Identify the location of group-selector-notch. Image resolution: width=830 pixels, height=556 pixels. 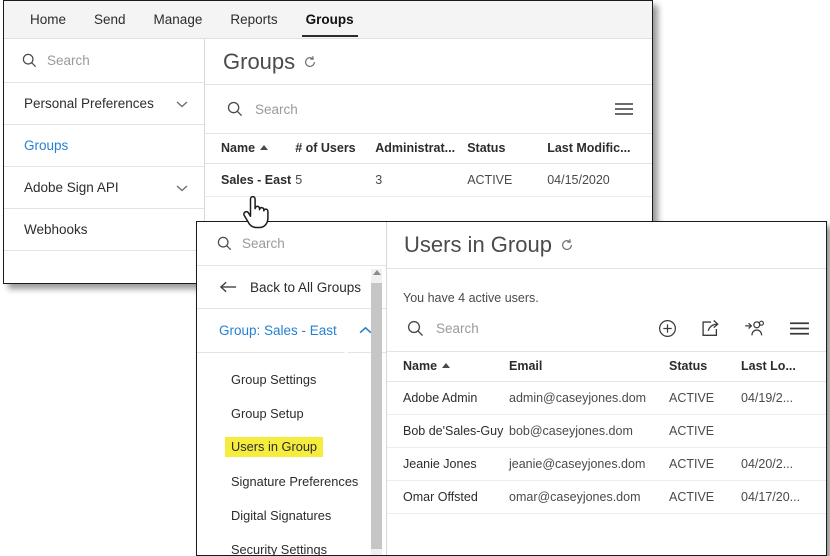
(346, 355).